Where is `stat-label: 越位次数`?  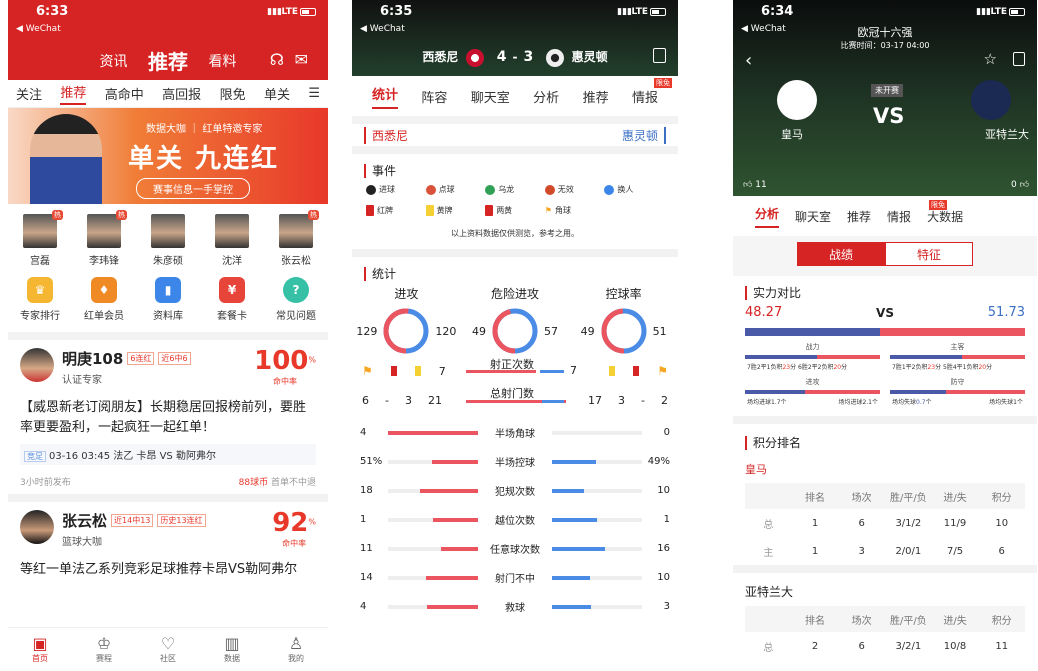
stat-label: 越位次数 is located at coordinates (515, 521).